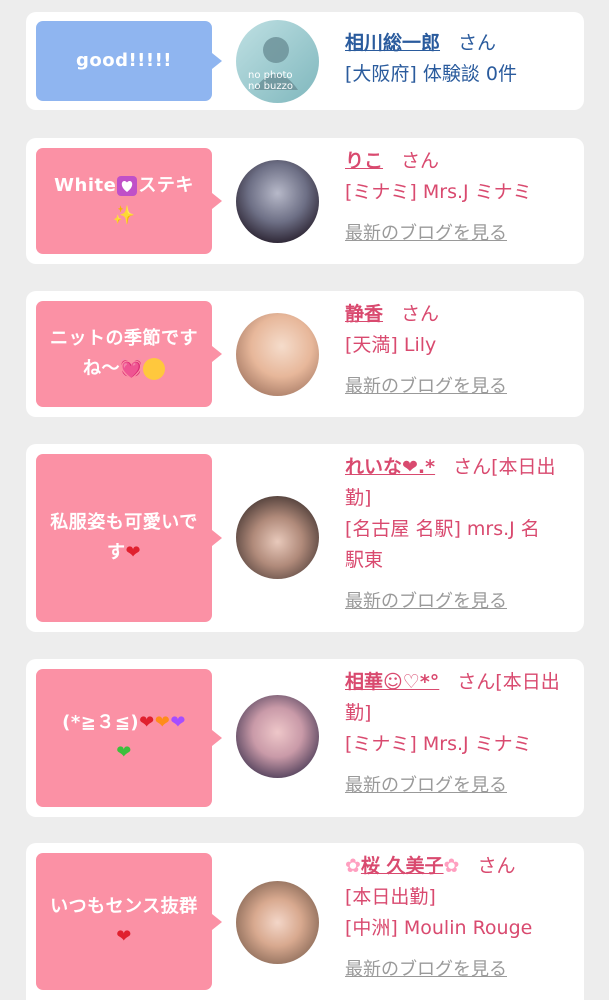 The image size is (609, 1000). Describe the element at coordinates (124, 60) in the screenshot. I see `comment-text: good!!!!!` at that location.